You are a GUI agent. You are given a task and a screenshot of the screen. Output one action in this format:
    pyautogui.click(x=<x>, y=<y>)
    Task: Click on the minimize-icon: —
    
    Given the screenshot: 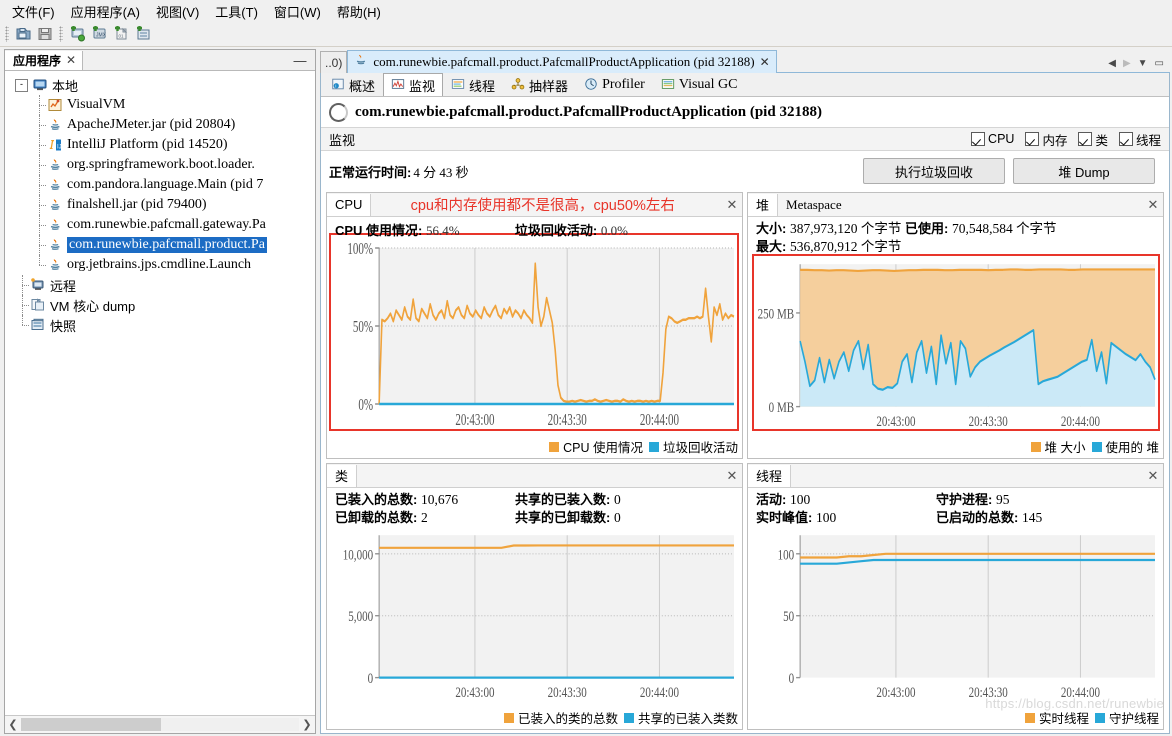 What is the action you would take?
    pyautogui.click(x=303, y=60)
    